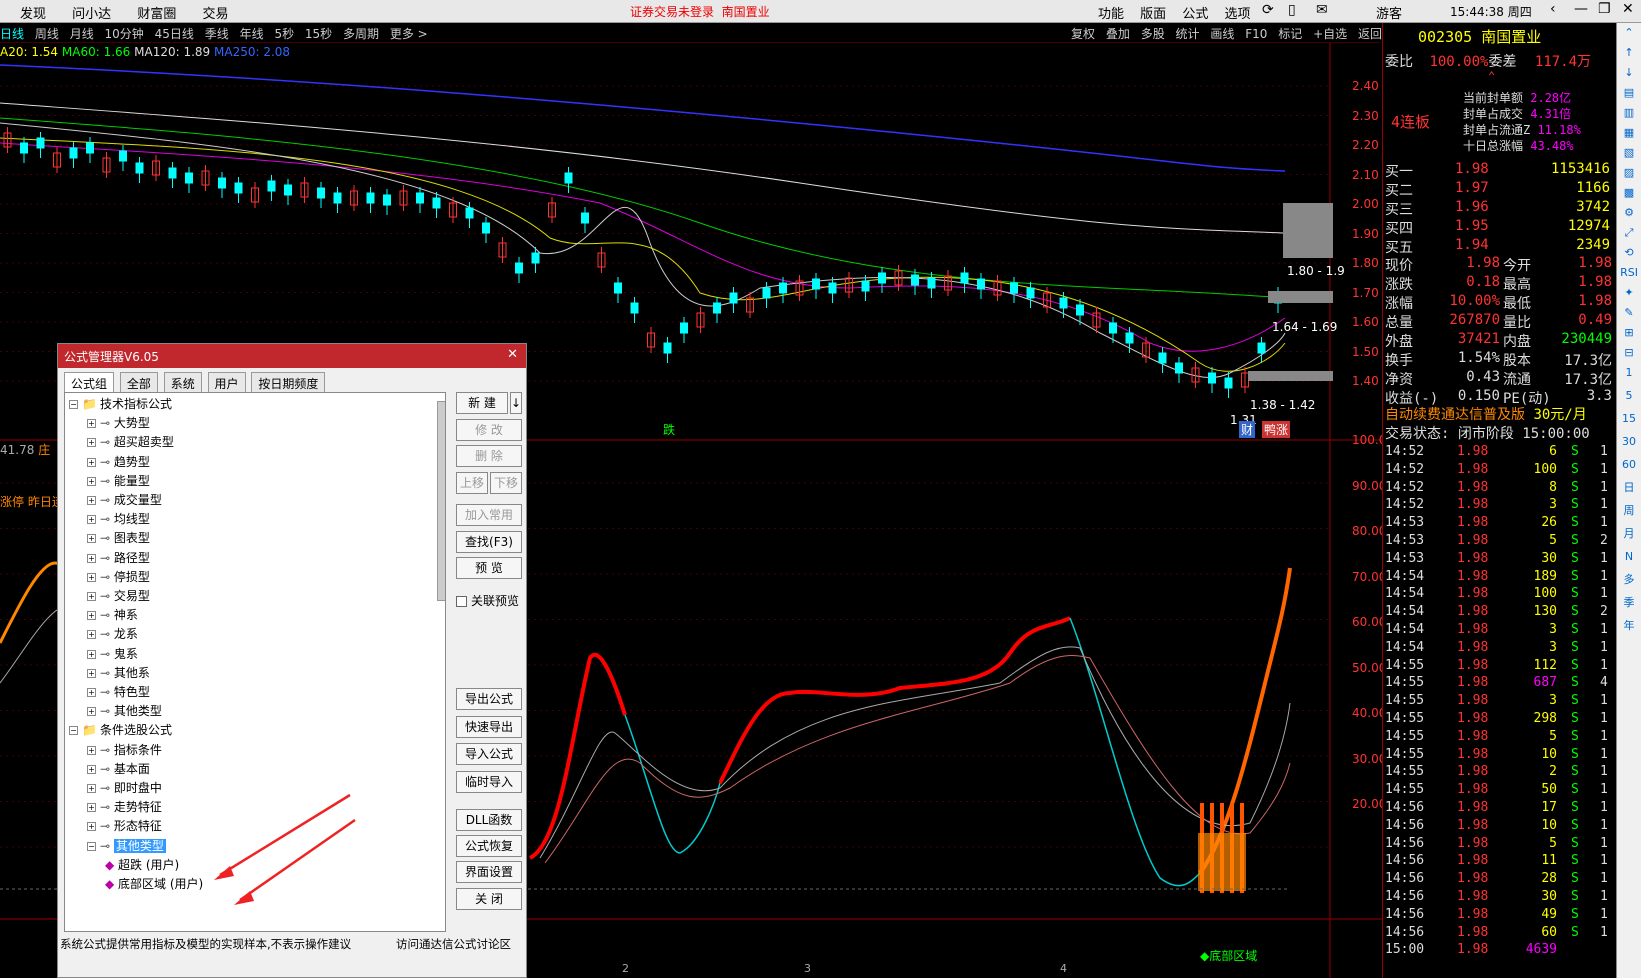 The image size is (1641, 978). Describe the element at coordinates (1629, 397) in the screenshot. I see `side-period-button: 5` at that location.